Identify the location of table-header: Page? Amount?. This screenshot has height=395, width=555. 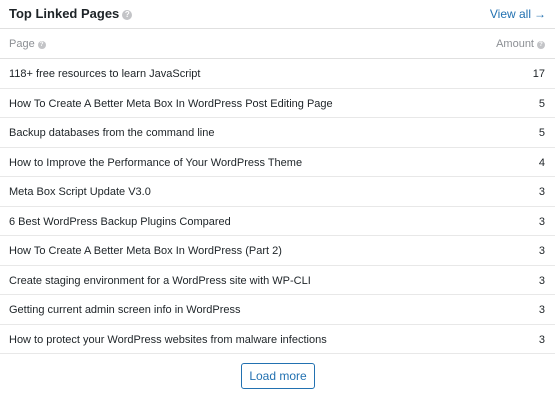
(277, 44).